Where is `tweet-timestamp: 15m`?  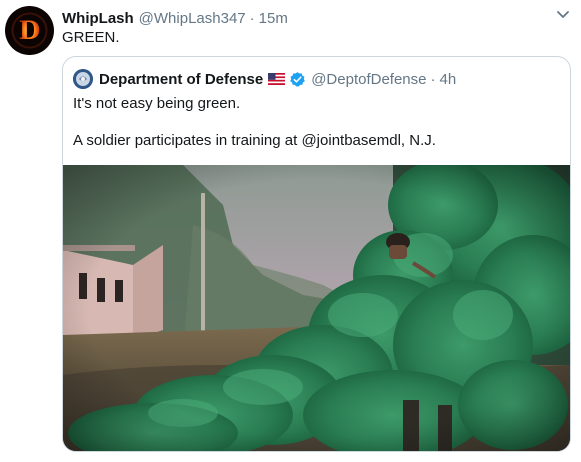 tweet-timestamp: 15m is located at coordinates (273, 18).